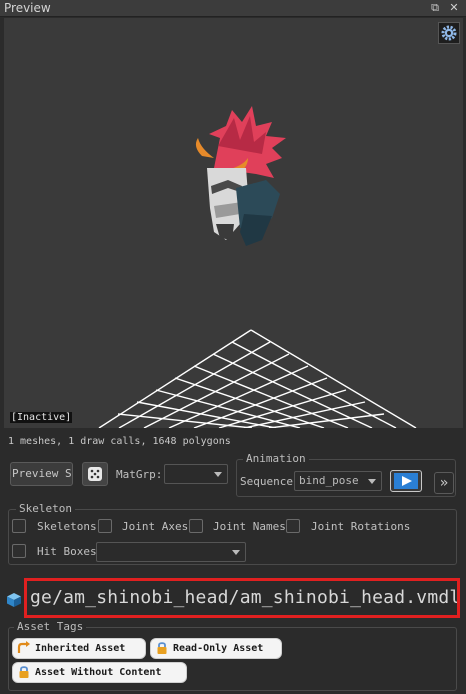 The height and width of the screenshot is (694, 466). I want to click on tag-label: Read-Only Asset, so click(218, 648).